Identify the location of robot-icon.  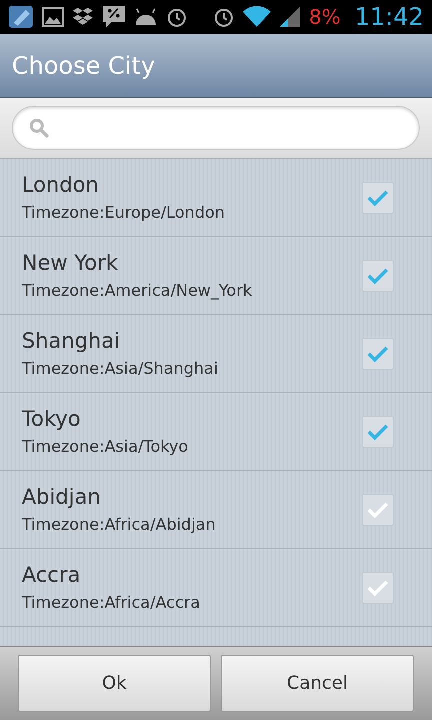
(146, 17).